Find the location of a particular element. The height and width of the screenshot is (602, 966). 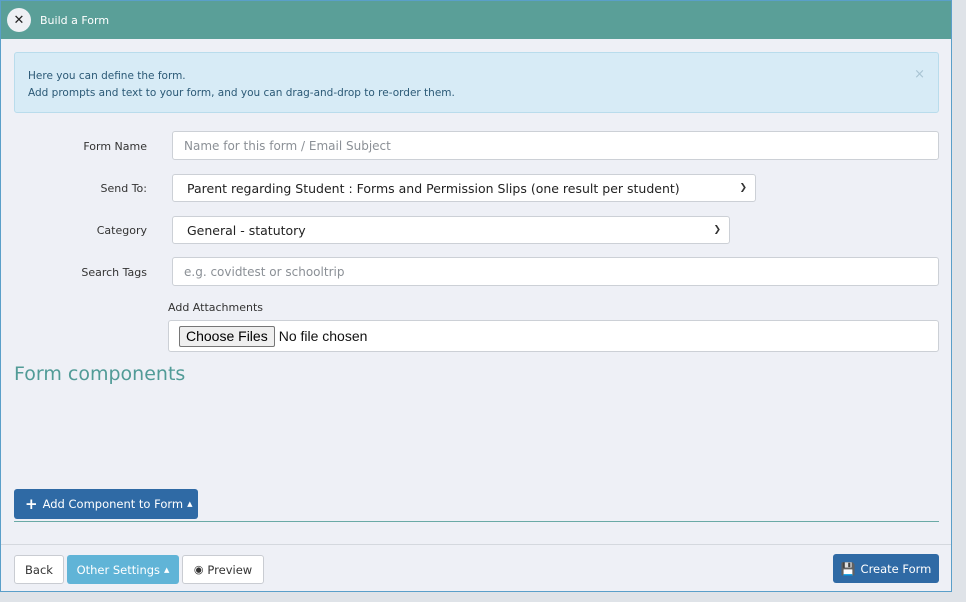

section-divider is located at coordinates (476, 521).